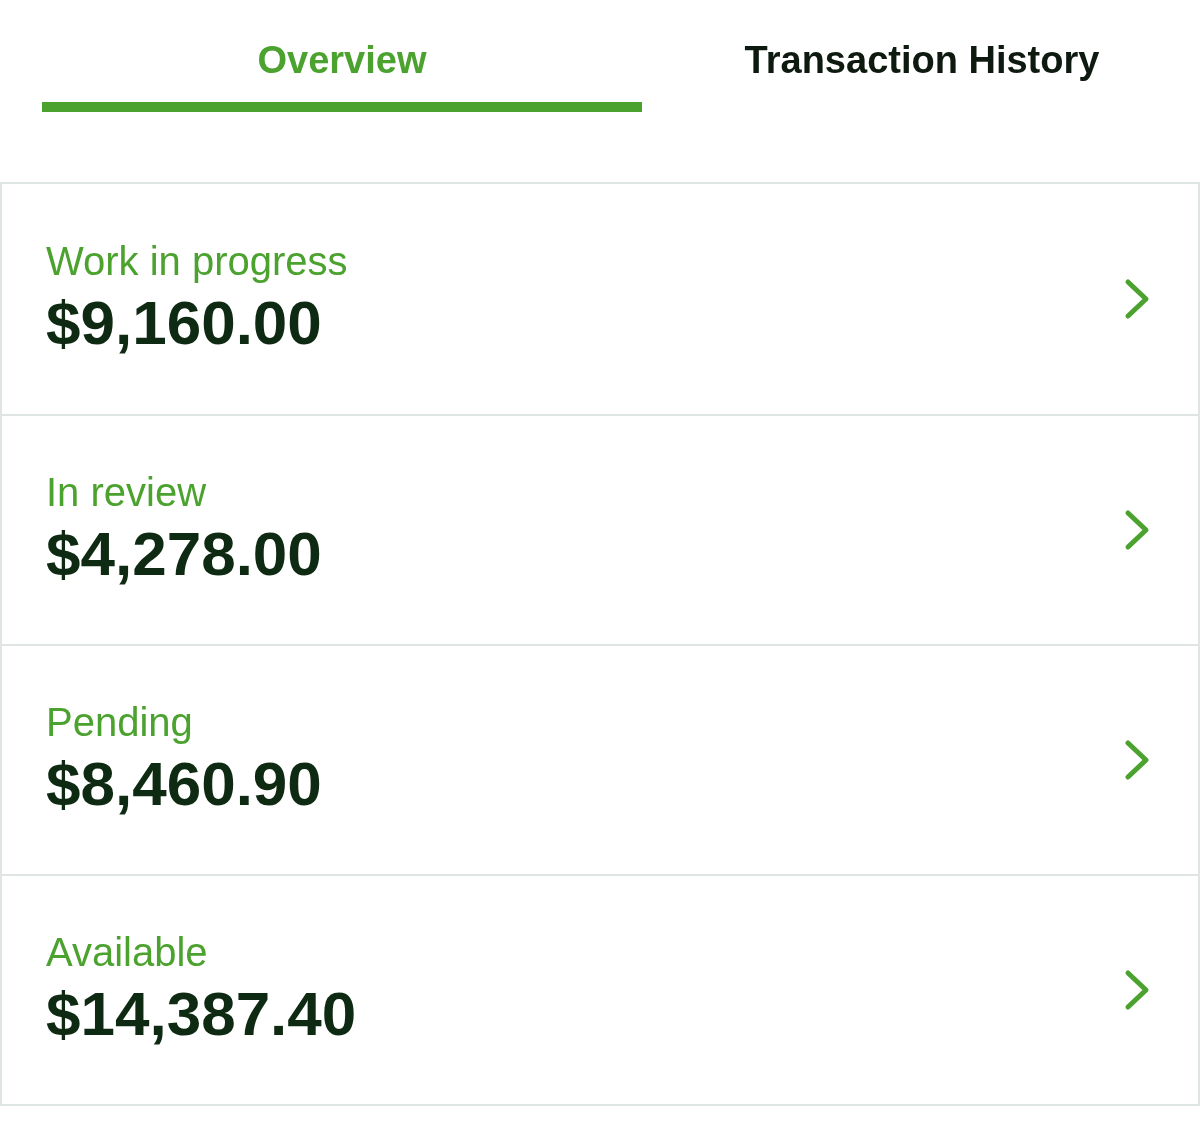 Image resolution: width=1200 pixels, height=1123 pixels. What do you see at coordinates (184, 784) in the screenshot?
I see `balance-amount: $8,460.90` at bounding box center [184, 784].